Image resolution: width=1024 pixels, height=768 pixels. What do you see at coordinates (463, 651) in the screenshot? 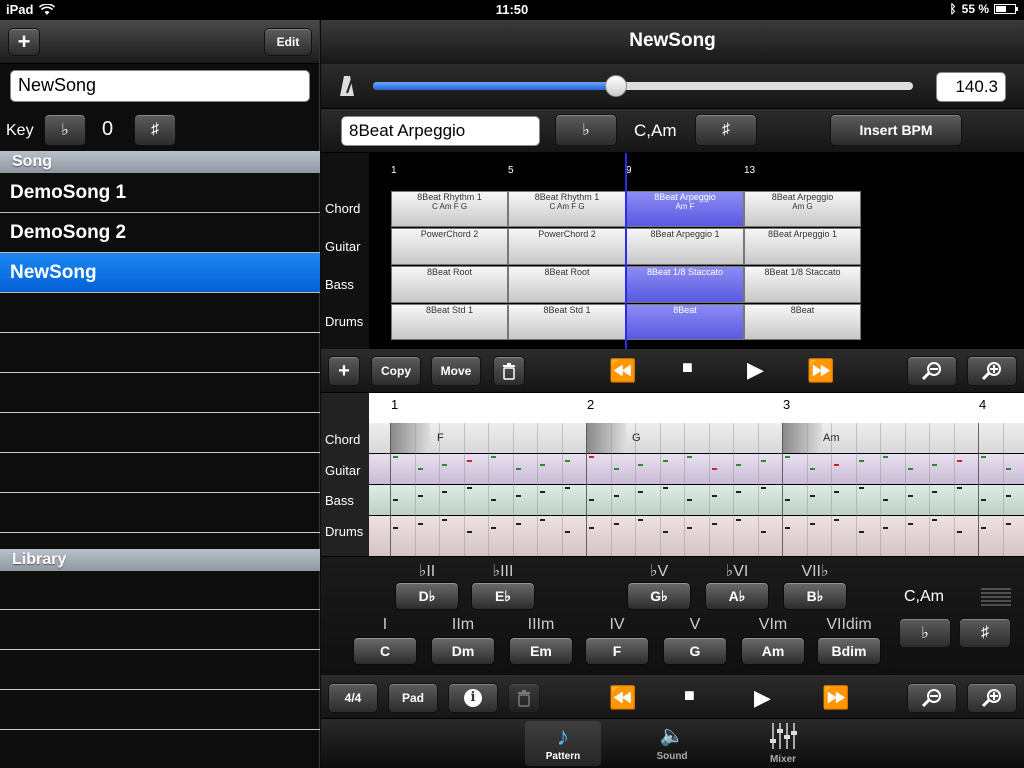
I see `chord-button: Dm` at bounding box center [463, 651].